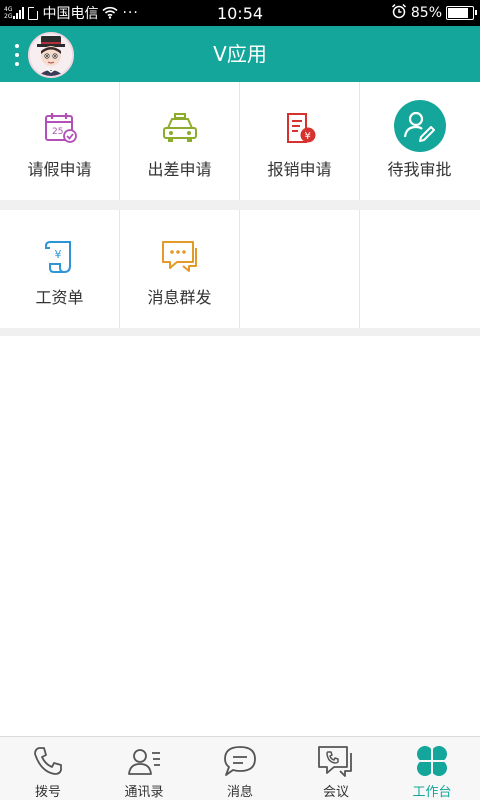  I want to click on nav-label: 拨号, so click(47, 792).